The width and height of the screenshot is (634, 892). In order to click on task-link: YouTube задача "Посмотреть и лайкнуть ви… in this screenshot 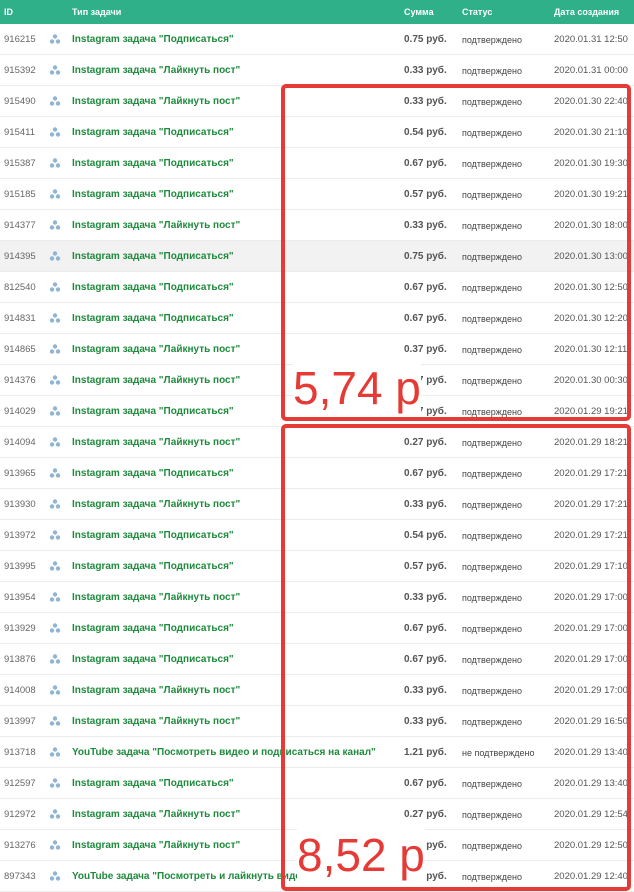, I will do `click(192, 876)`.